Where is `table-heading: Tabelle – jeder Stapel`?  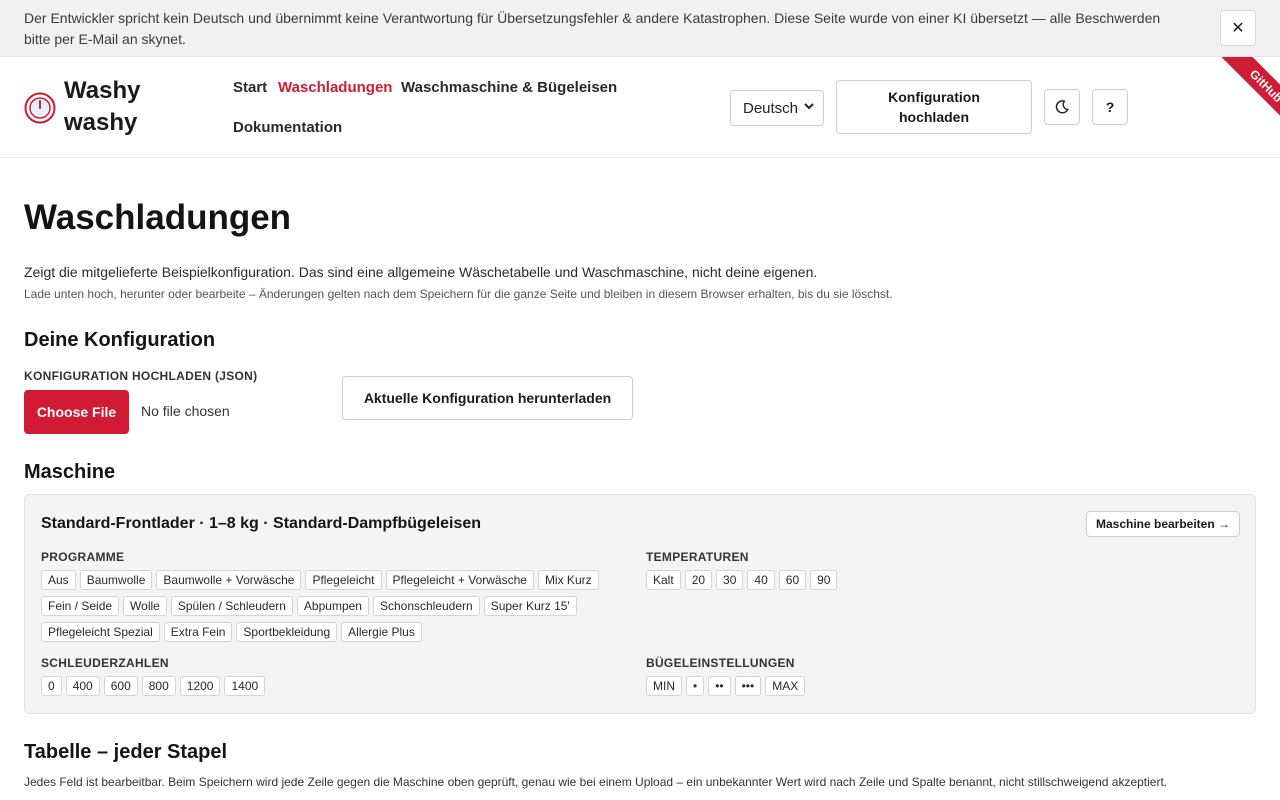 table-heading: Tabelle – jeder Stapel is located at coordinates (126, 752).